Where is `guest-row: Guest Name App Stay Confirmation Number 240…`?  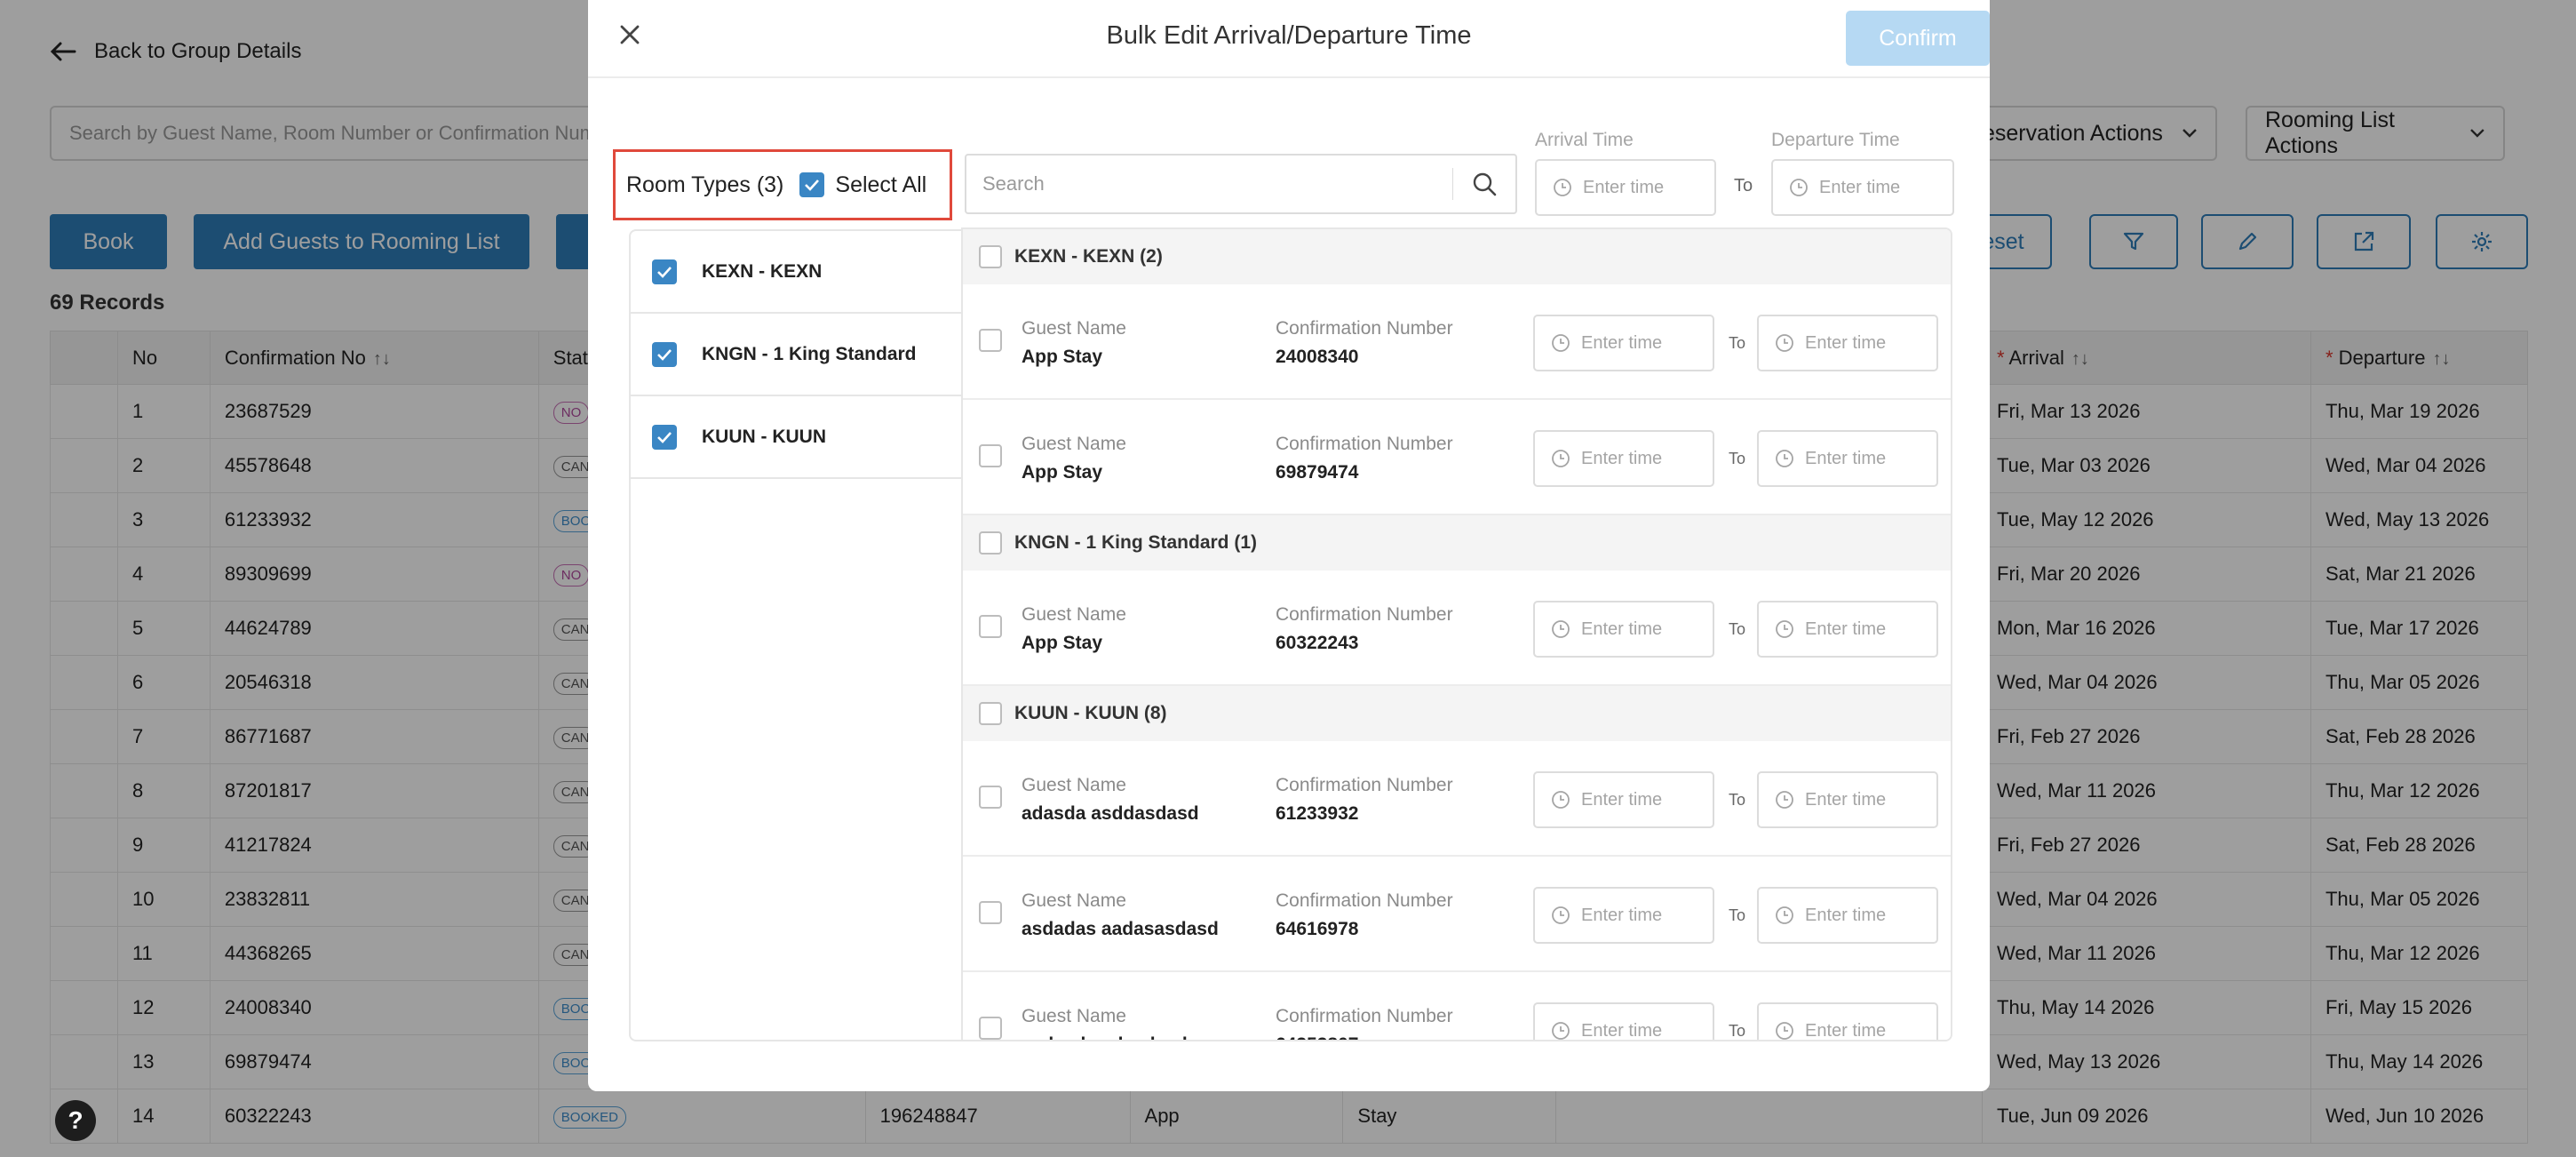
guest-row: Guest Name App Stay Confirmation Number 240… is located at coordinates (1457, 342).